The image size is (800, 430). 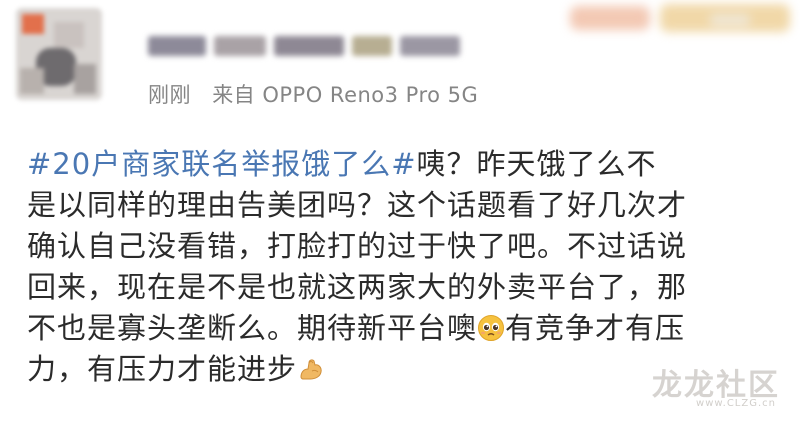 What do you see at coordinates (318, 46) in the screenshot?
I see `username-blurred` at bounding box center [318, 46].